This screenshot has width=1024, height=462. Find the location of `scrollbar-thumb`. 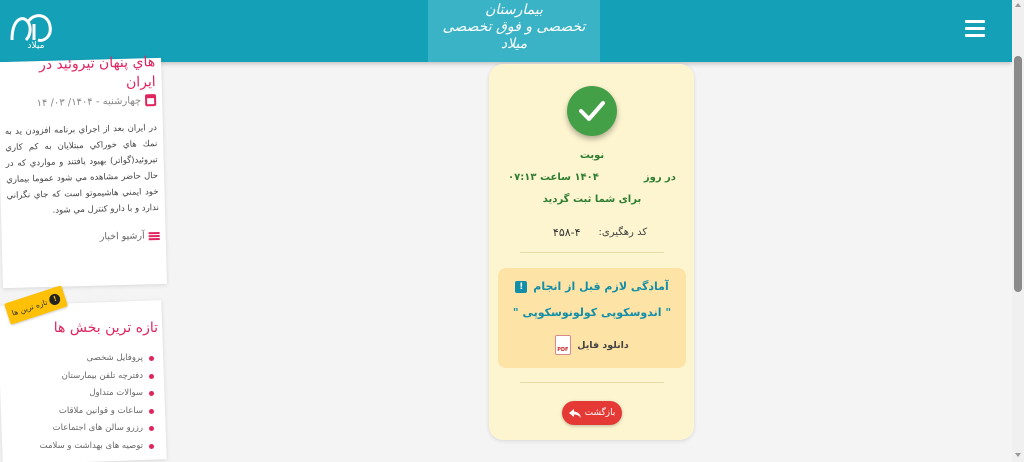

scrollbar-thumb is located at coordinates (1018, 174).